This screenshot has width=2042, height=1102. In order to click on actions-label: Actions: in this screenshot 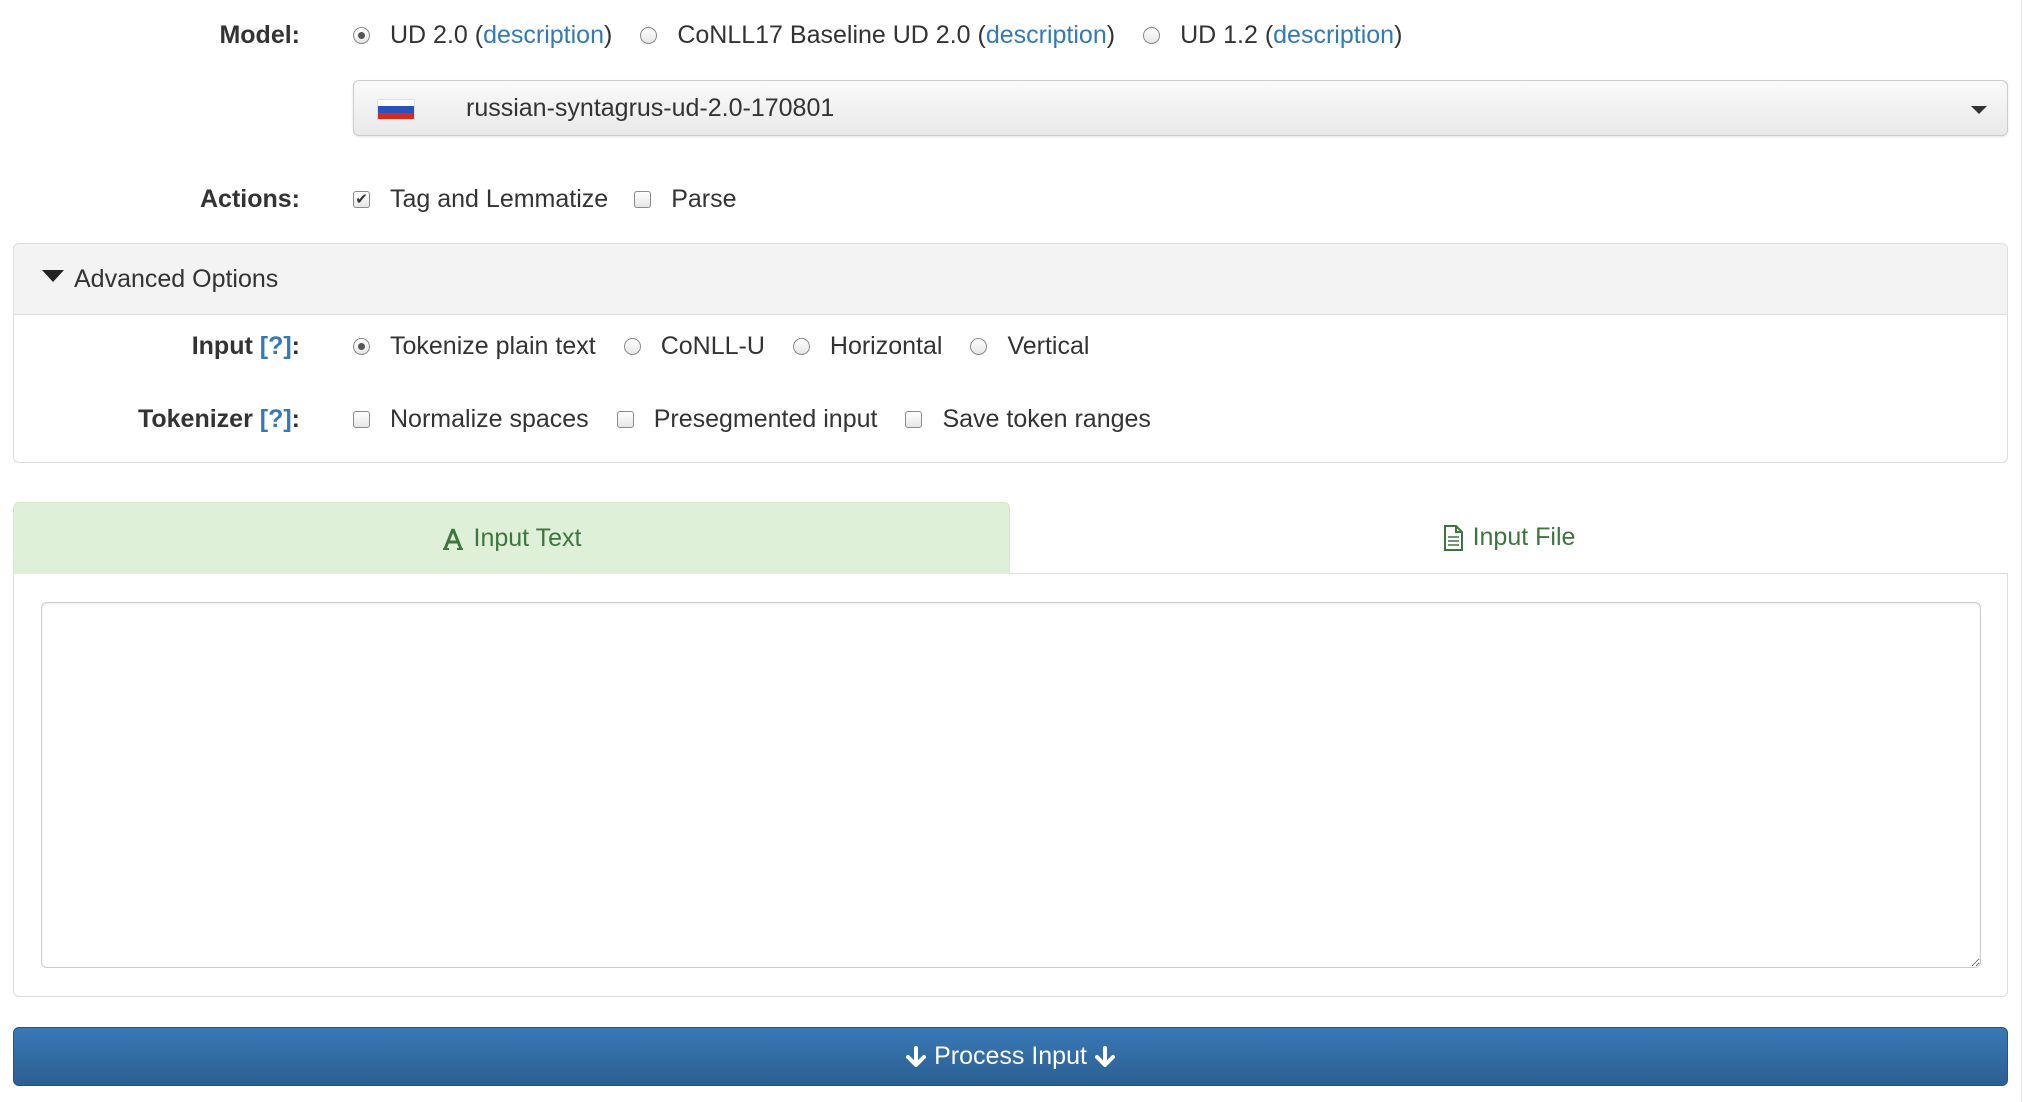, I will do `click(250, 198)`.